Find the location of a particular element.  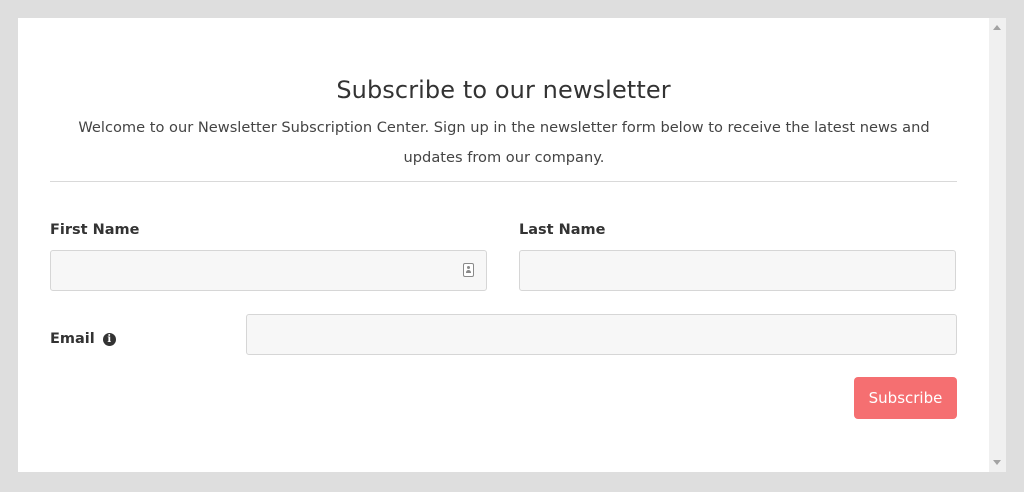

contact-card-icon is located at coordinates (468, 270).